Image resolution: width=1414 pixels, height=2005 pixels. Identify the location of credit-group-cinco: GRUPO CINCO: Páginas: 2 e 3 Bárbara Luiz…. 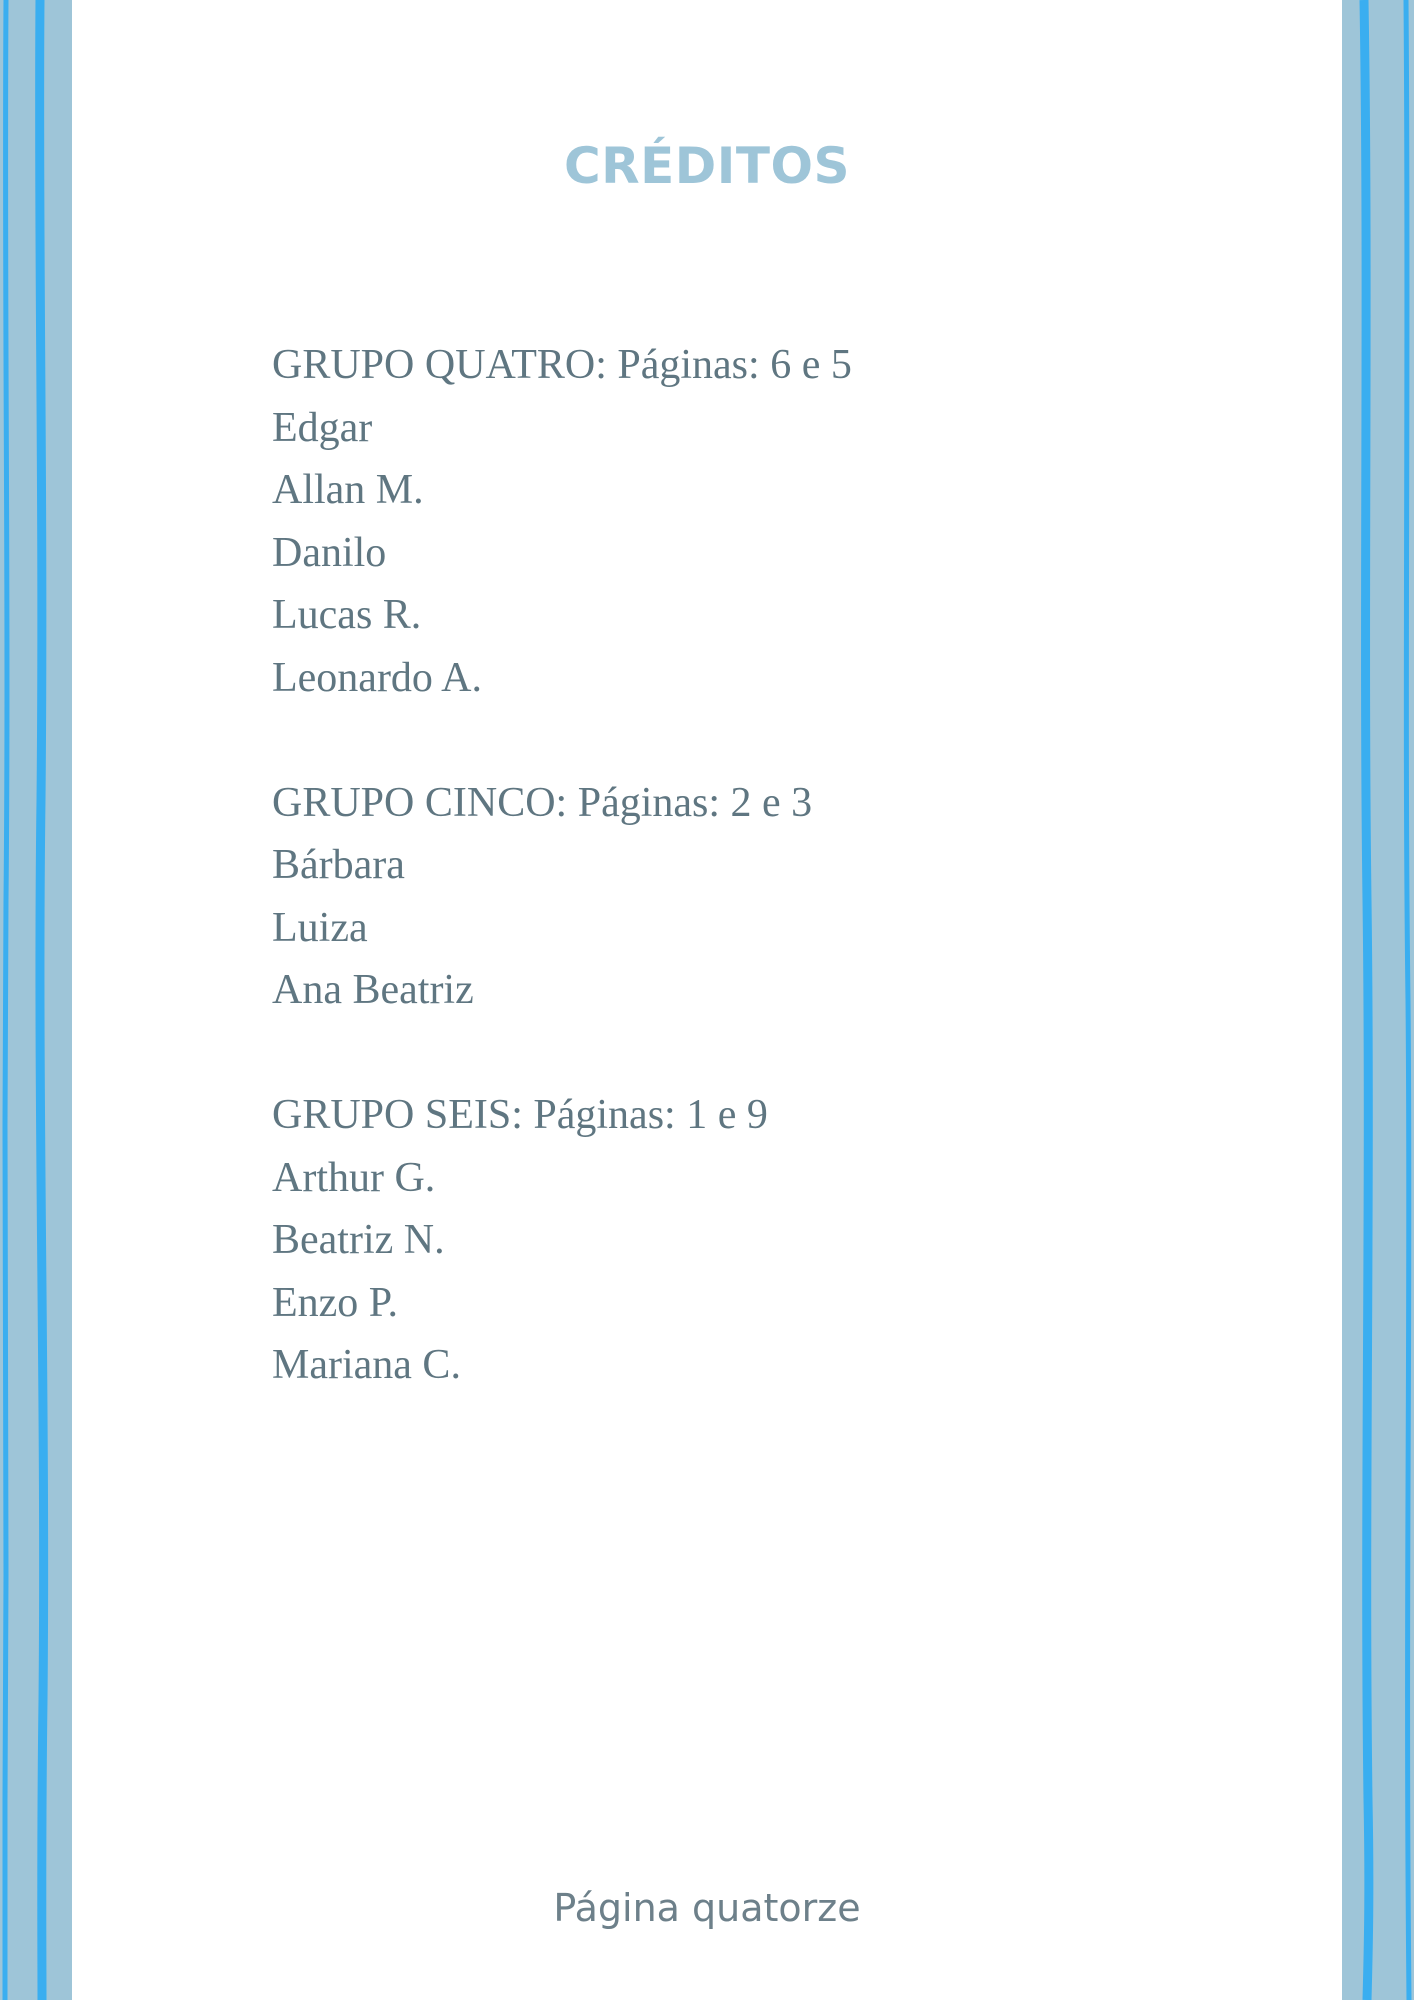
(722, 897).